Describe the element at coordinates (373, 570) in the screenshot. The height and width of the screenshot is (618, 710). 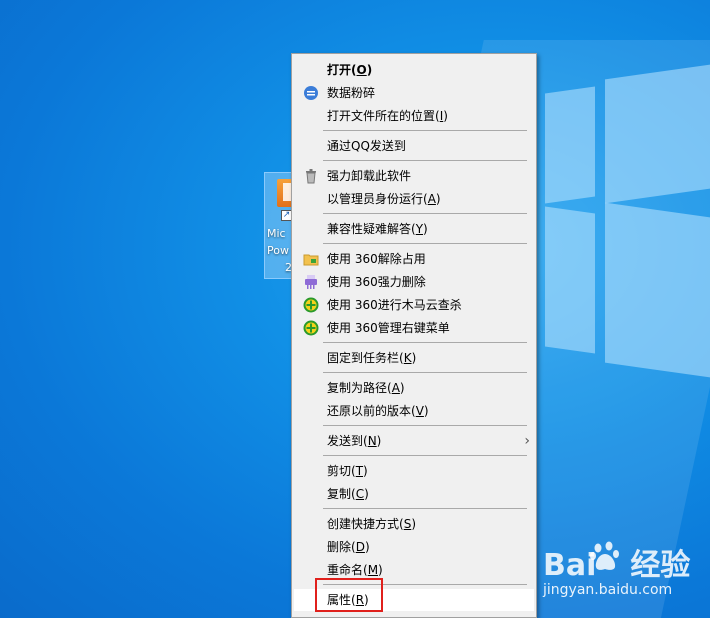
I see `menu-item-accelerator: M` at that location.